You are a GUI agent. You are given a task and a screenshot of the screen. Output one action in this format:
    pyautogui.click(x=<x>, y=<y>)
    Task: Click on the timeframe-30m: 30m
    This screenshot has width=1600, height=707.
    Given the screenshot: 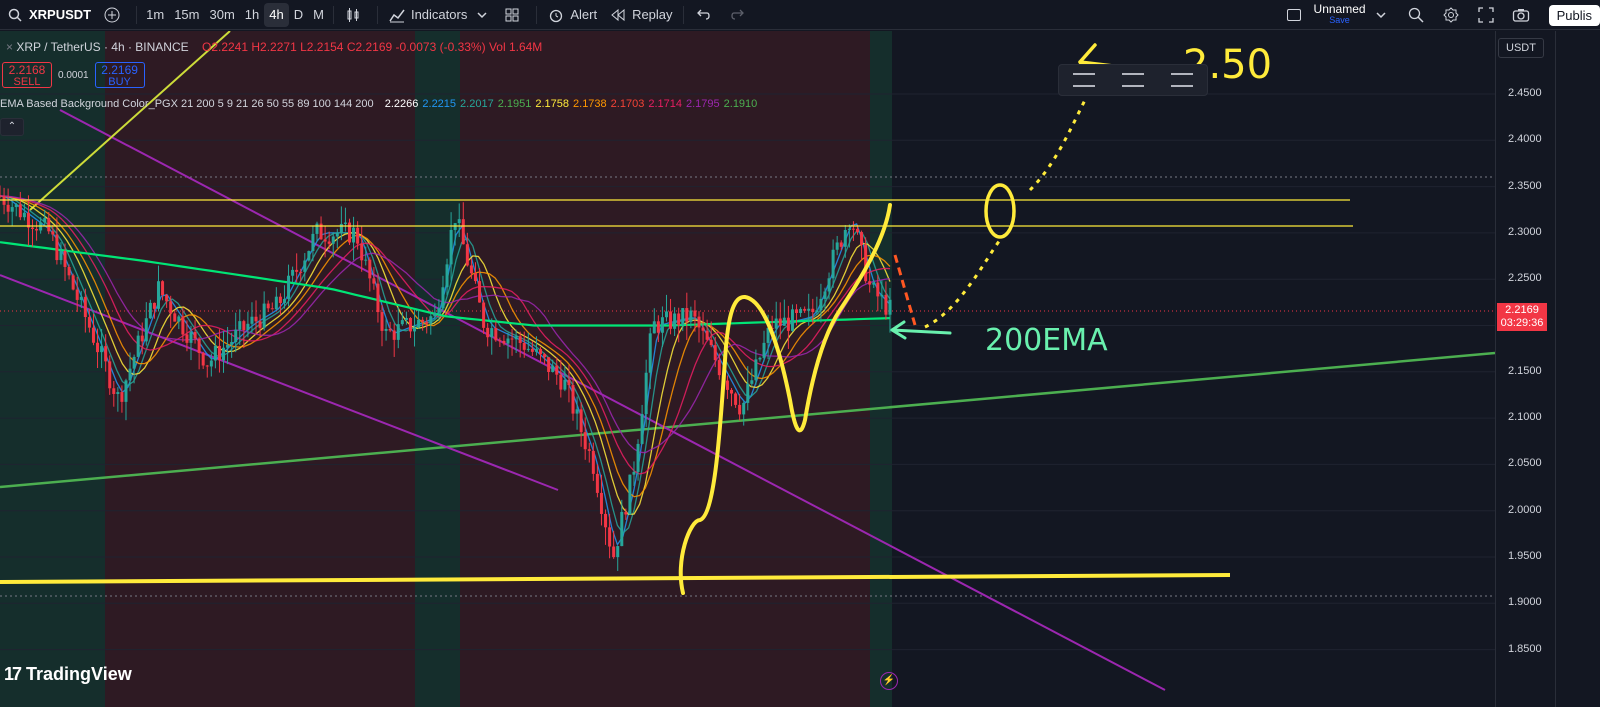 What is the action you would take?
    pyautogui.click(x=221, y=15)
    